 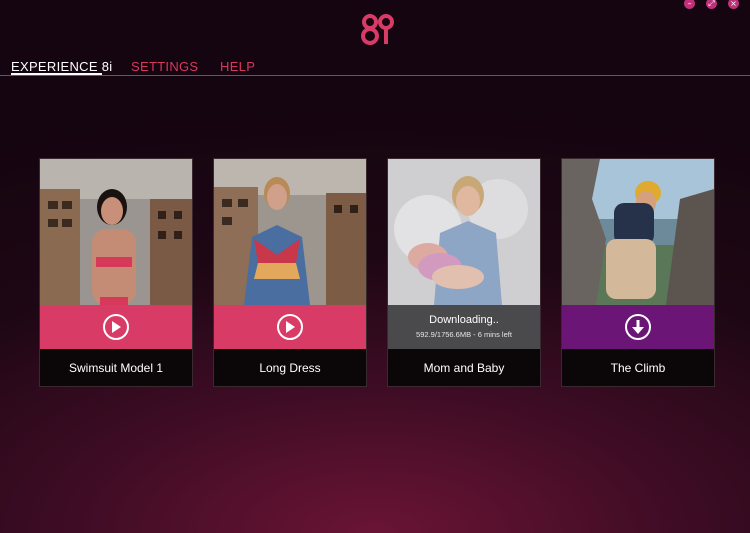 I want to click on main-nav: EXPERIENCE 8i SETTINGS HELP, so click(x=375, y=68).